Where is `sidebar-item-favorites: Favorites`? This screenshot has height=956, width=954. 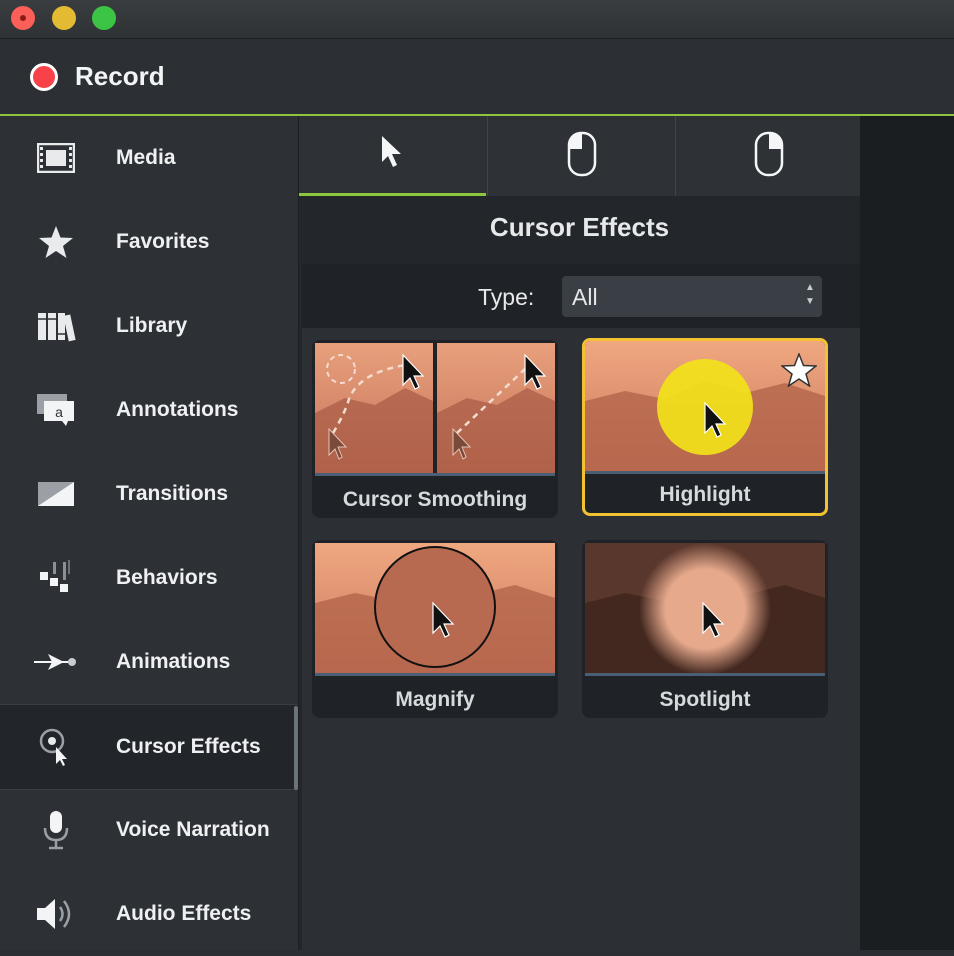
sidebar-item-favorites: Favorites is located at coordinates (149, 242).